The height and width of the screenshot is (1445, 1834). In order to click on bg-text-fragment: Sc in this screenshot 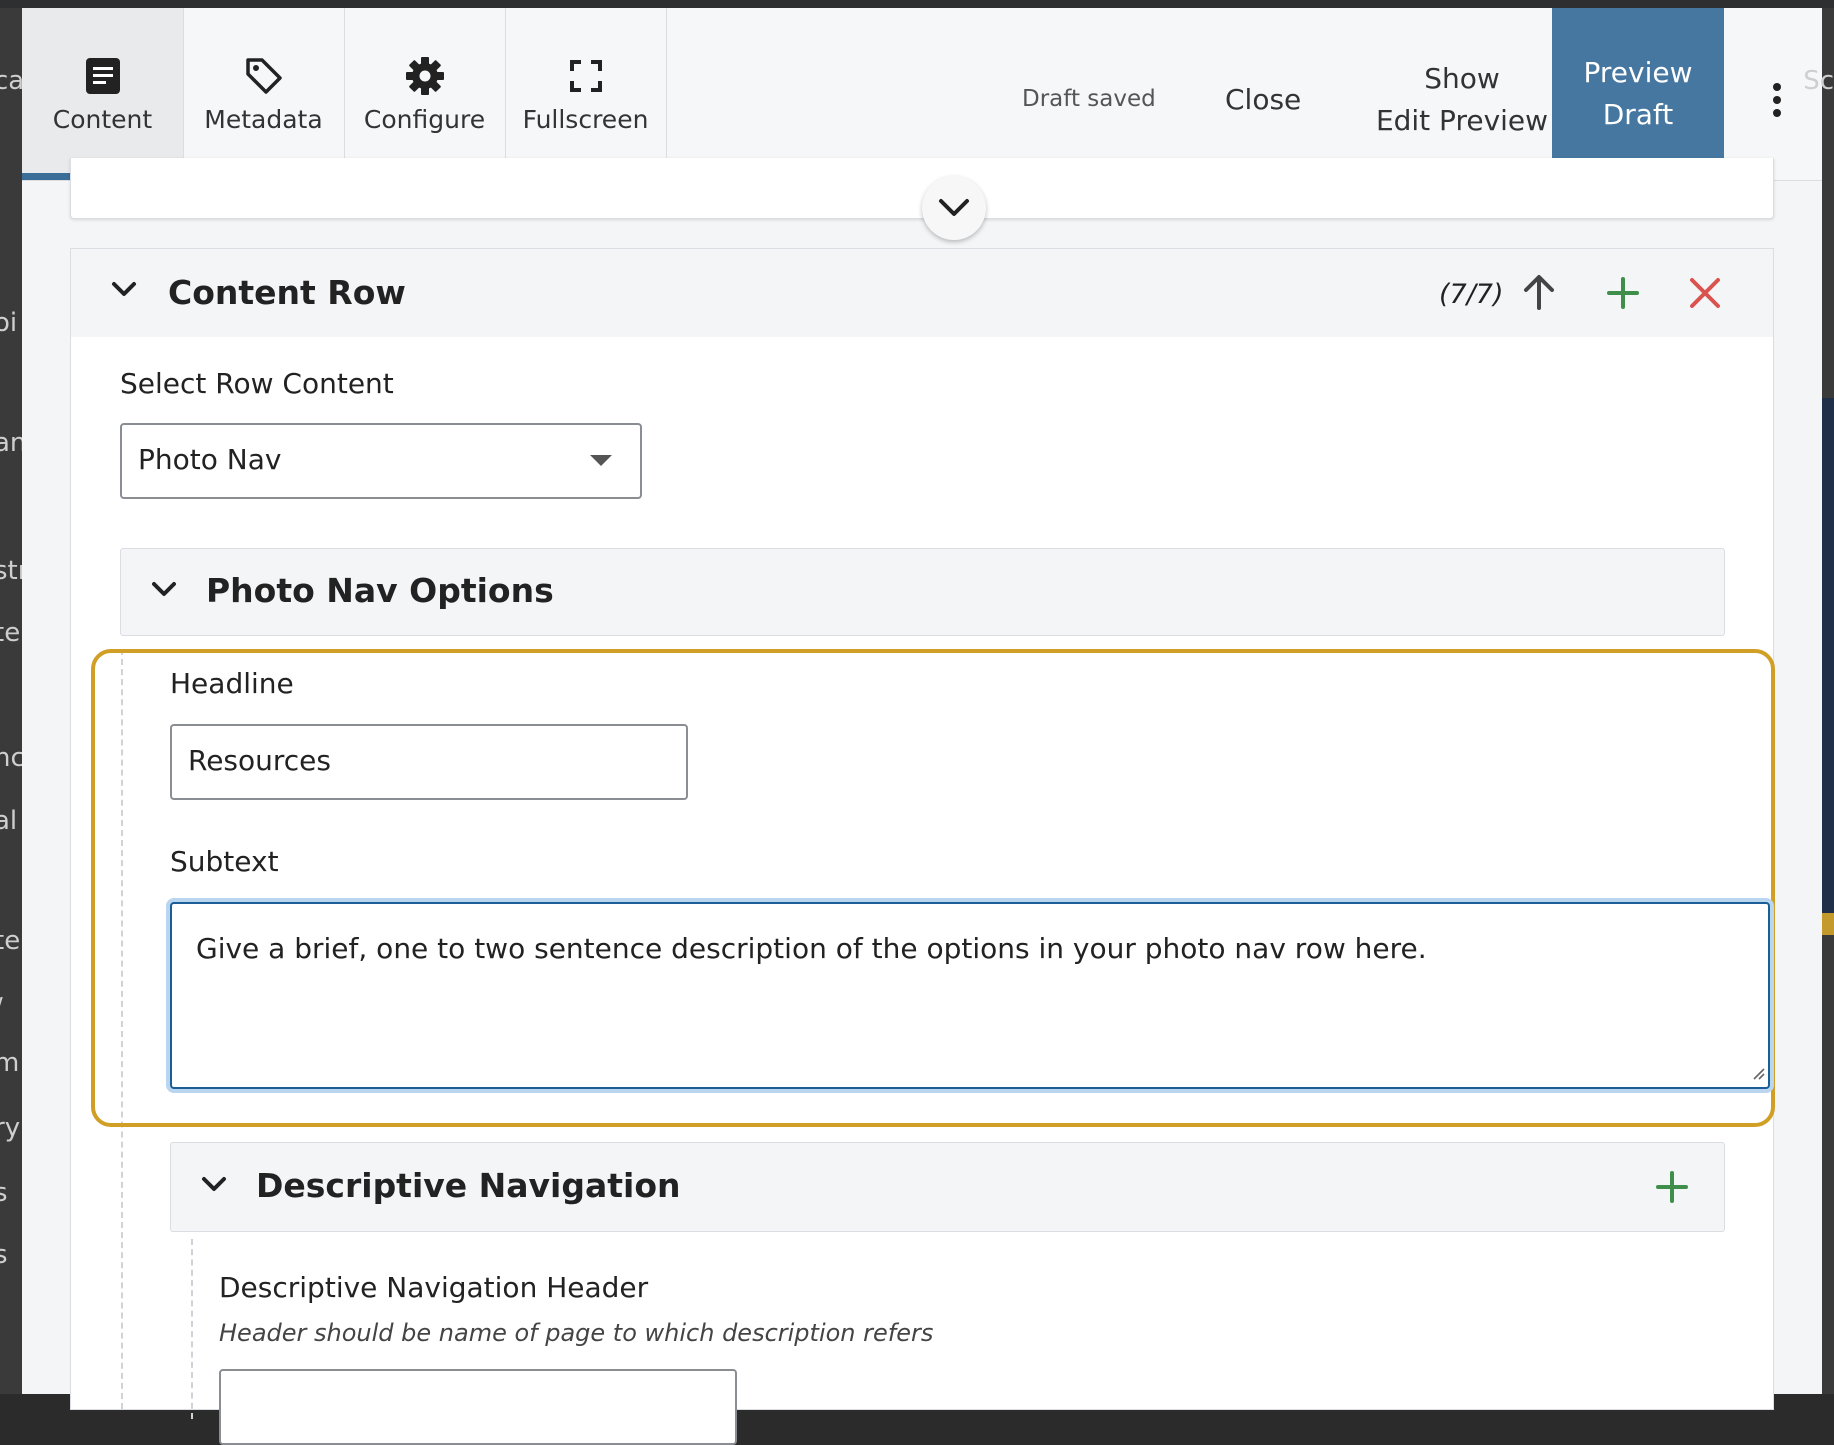, I will do `click(1818, 81)`.